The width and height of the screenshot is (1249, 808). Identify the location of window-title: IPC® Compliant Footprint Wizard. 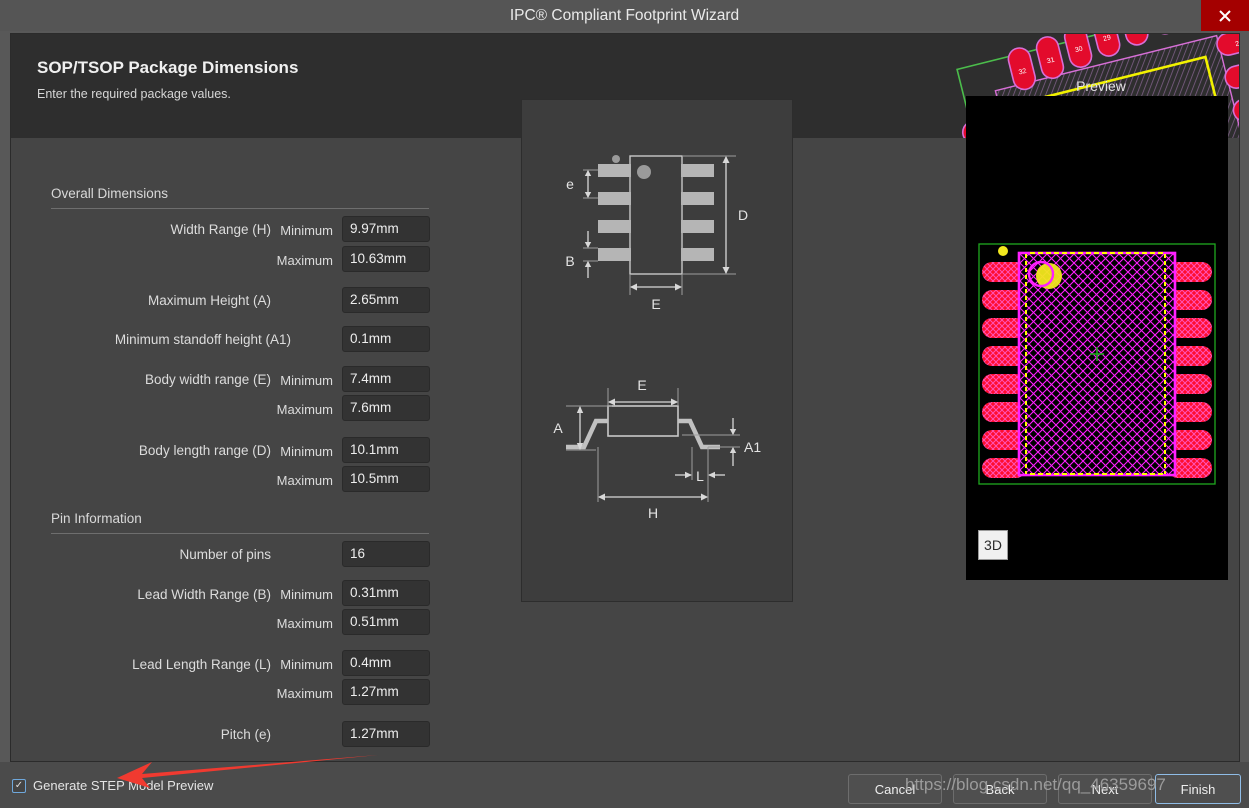
(624, 15).